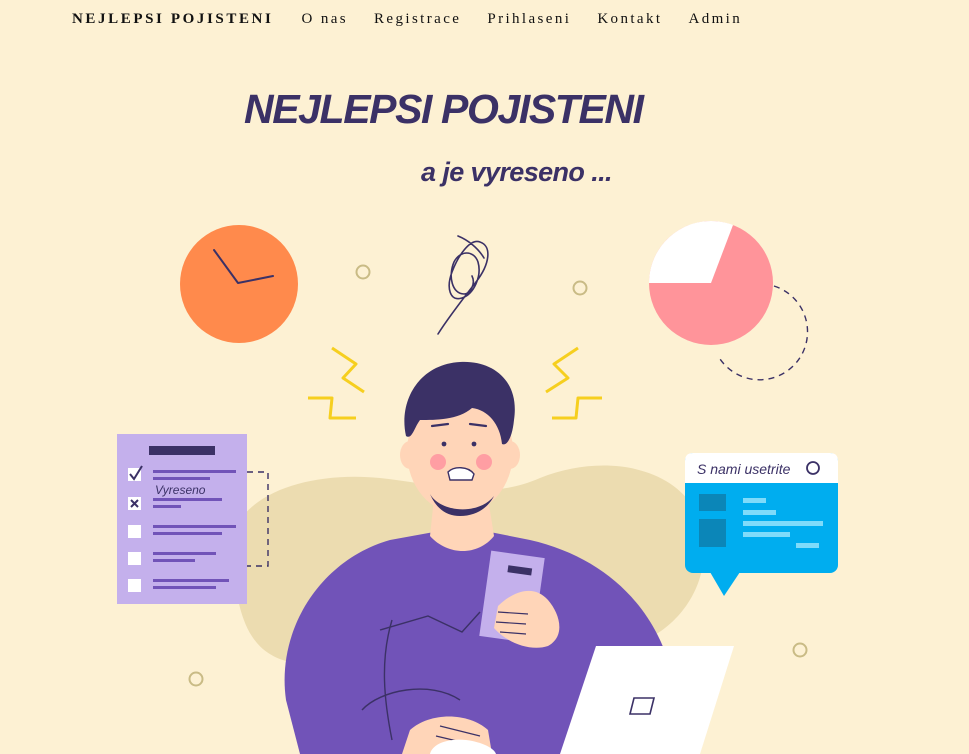 The image size is (969, 754). Describe the element at coordinates (463, 285) in the screenshot. I see `scribble-icon` at that location.